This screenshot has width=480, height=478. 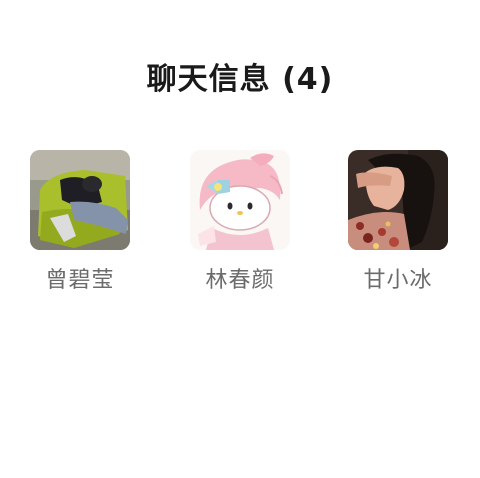 What do you see at coordinates (398, 280) in the screenshot?
I see `member-name: 甘小冰` at bounding box center [398, 280].